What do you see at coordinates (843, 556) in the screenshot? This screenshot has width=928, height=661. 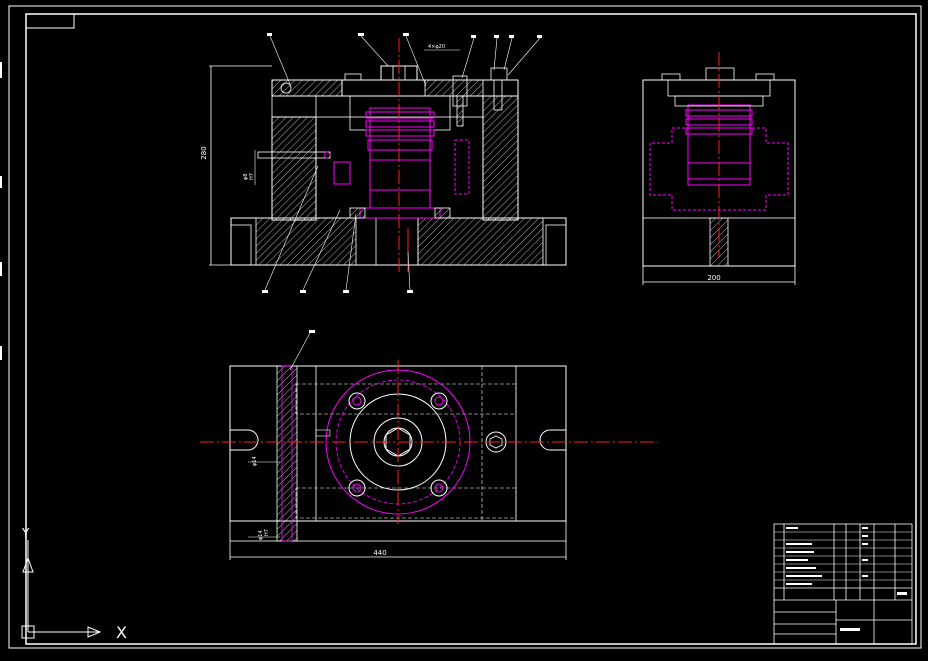 I see `title-block-rows` at bounding box center [843, 556].